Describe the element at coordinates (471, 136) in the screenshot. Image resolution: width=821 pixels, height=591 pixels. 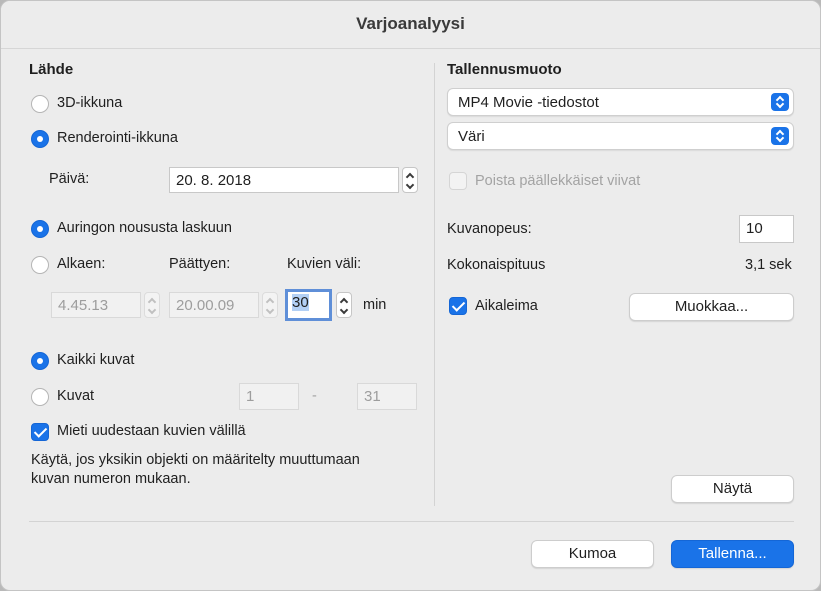
I see `color-popup-value: Väri` at that location.